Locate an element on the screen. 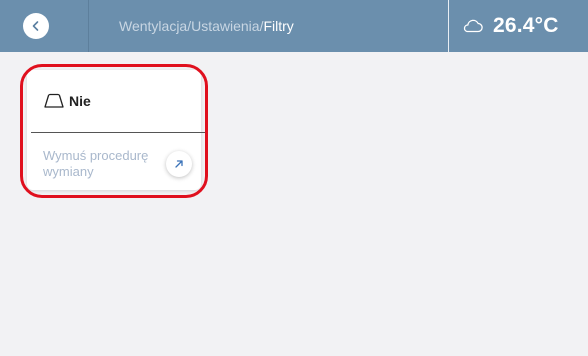 Image resolution: width=588 pixels, height=356 pixels. back-button is located at coordinates (36, 26).